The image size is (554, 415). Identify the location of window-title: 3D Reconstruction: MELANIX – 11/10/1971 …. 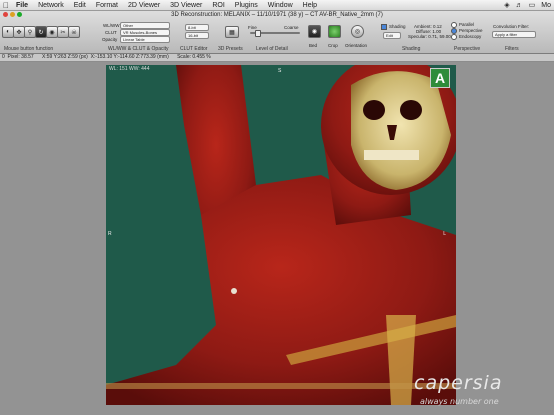
(277, 15).